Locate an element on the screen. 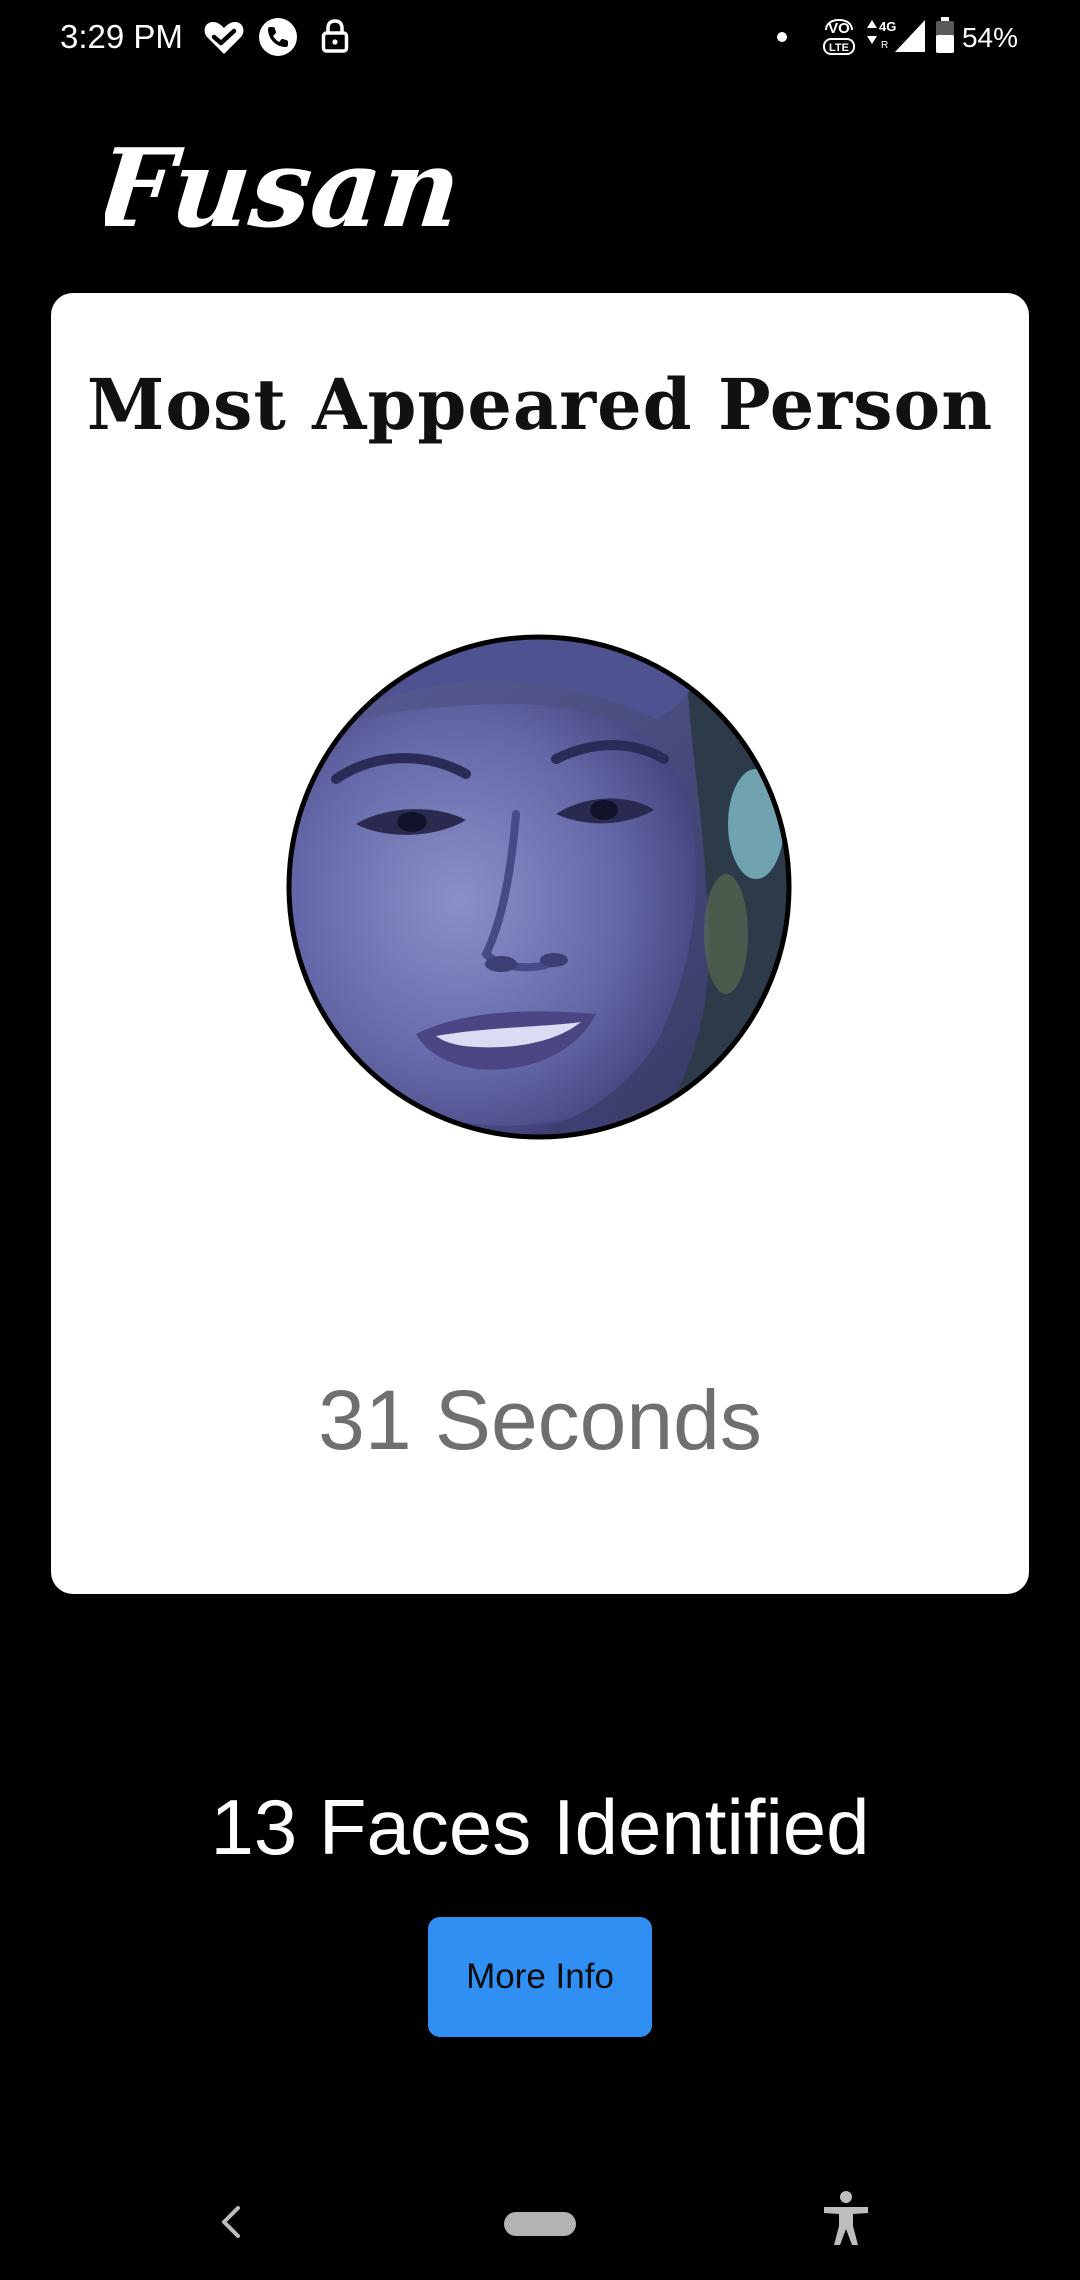  faces-identified-count: 13 Faces Identified is located at coordinates (540, 1827).